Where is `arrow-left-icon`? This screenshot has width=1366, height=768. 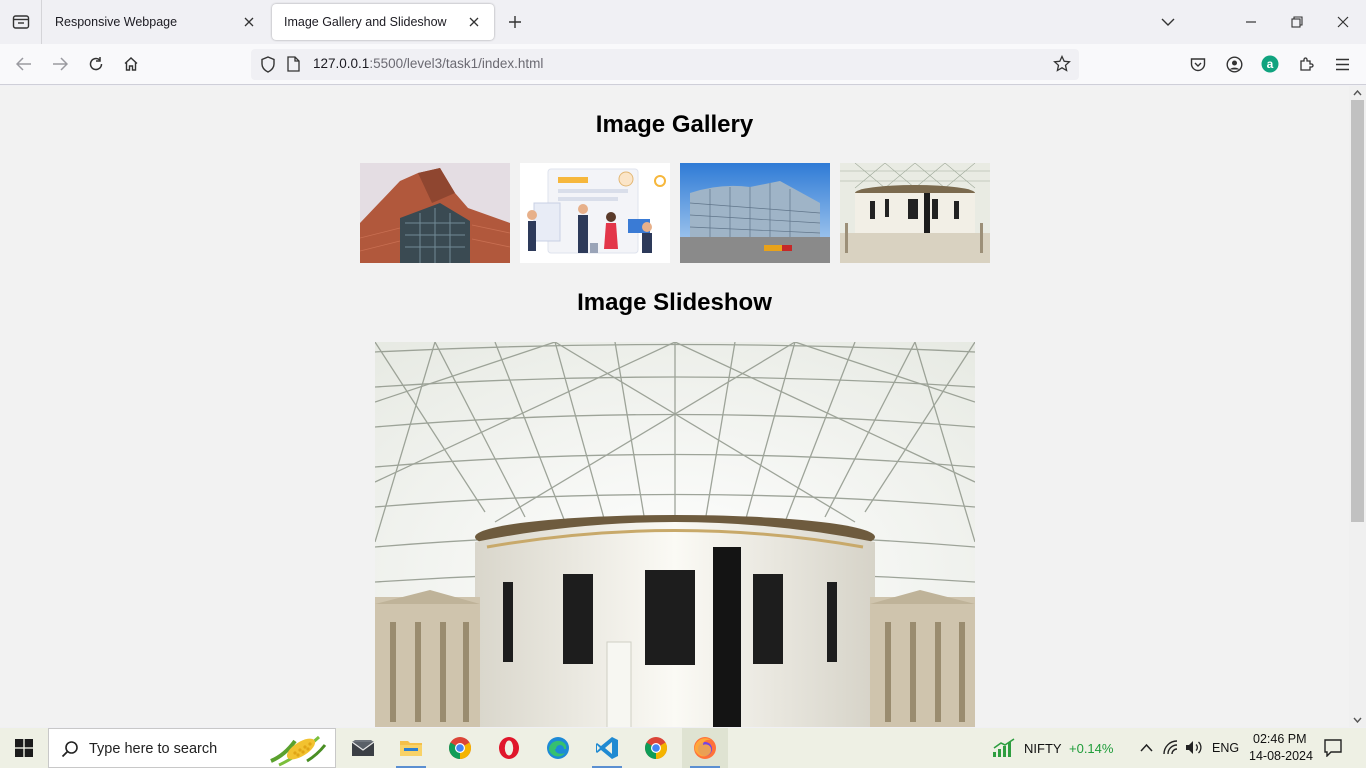 arrow-left-icon is located at coordinates (23, 64).